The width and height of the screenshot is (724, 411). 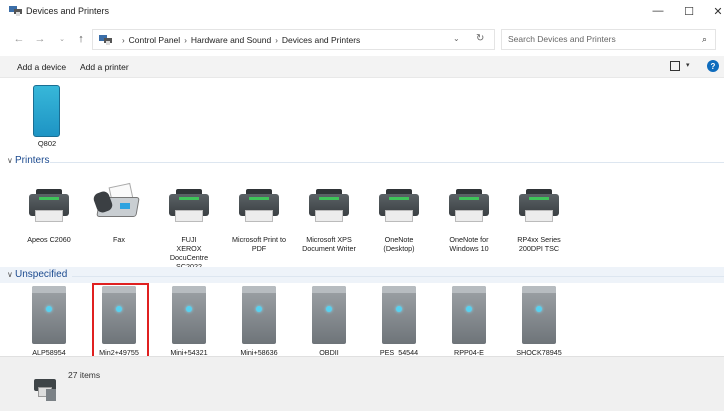 What do you see at coordinates (362, 275) in the screenshot?
I see `unspecified-section-header: ∨ Unspecified` at bounding box center [362, 275].